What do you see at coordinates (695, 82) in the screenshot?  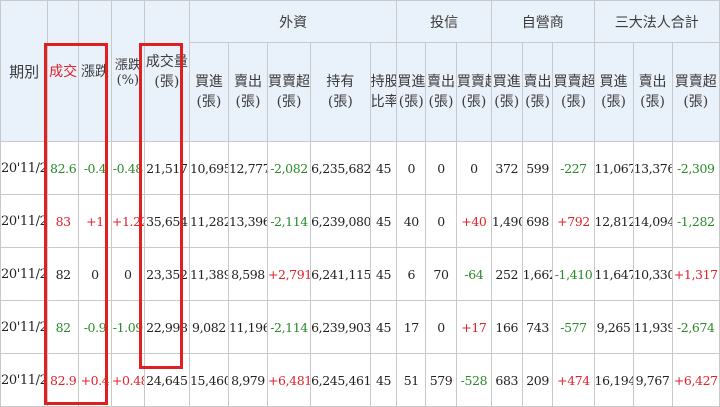 I see `header-total-net-label: 買賣超` at bounding box center [695, 82].